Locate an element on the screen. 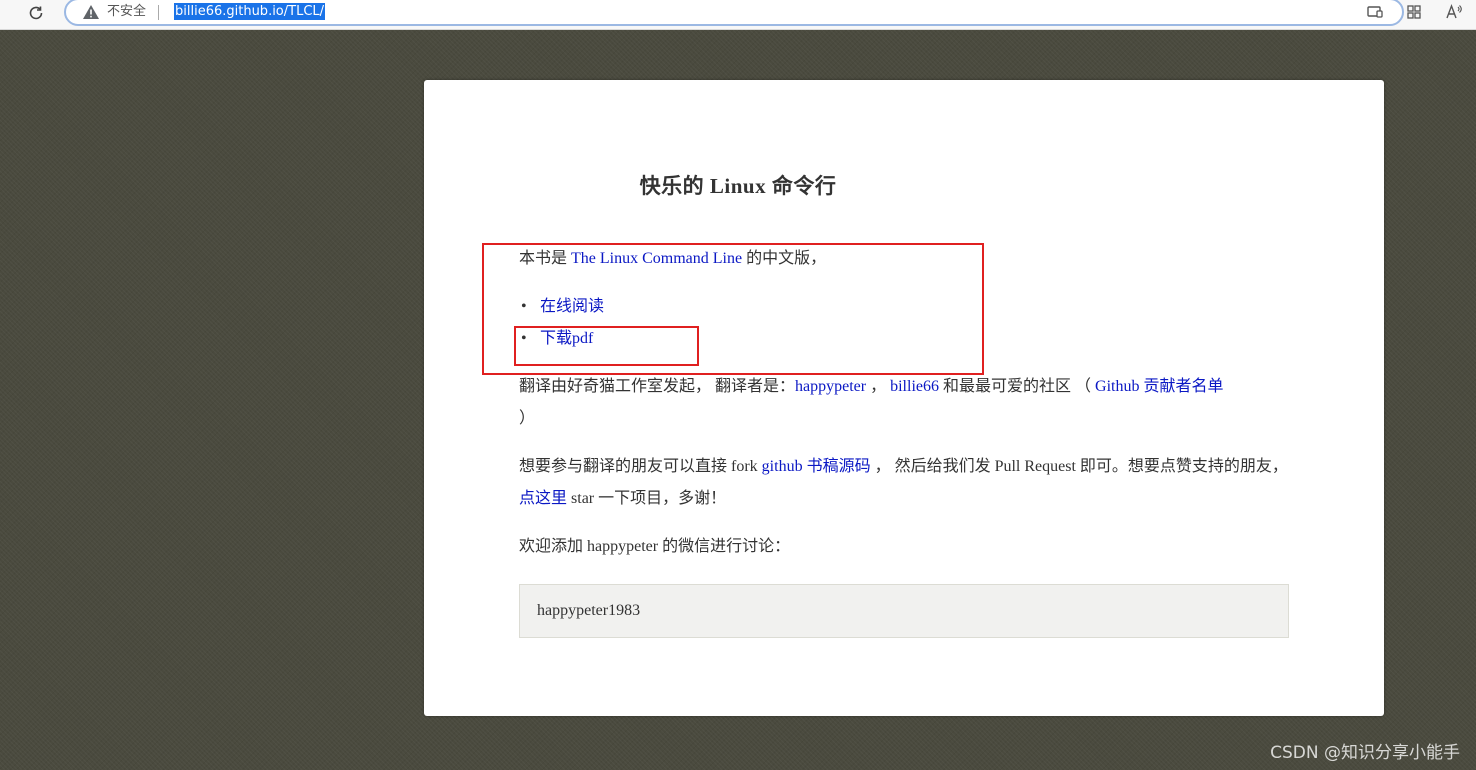 The width and height of the screenshot is (1476, 770). credits-mid2: 和最最可爱的社区 （ is located at coordinates (1017, 386).